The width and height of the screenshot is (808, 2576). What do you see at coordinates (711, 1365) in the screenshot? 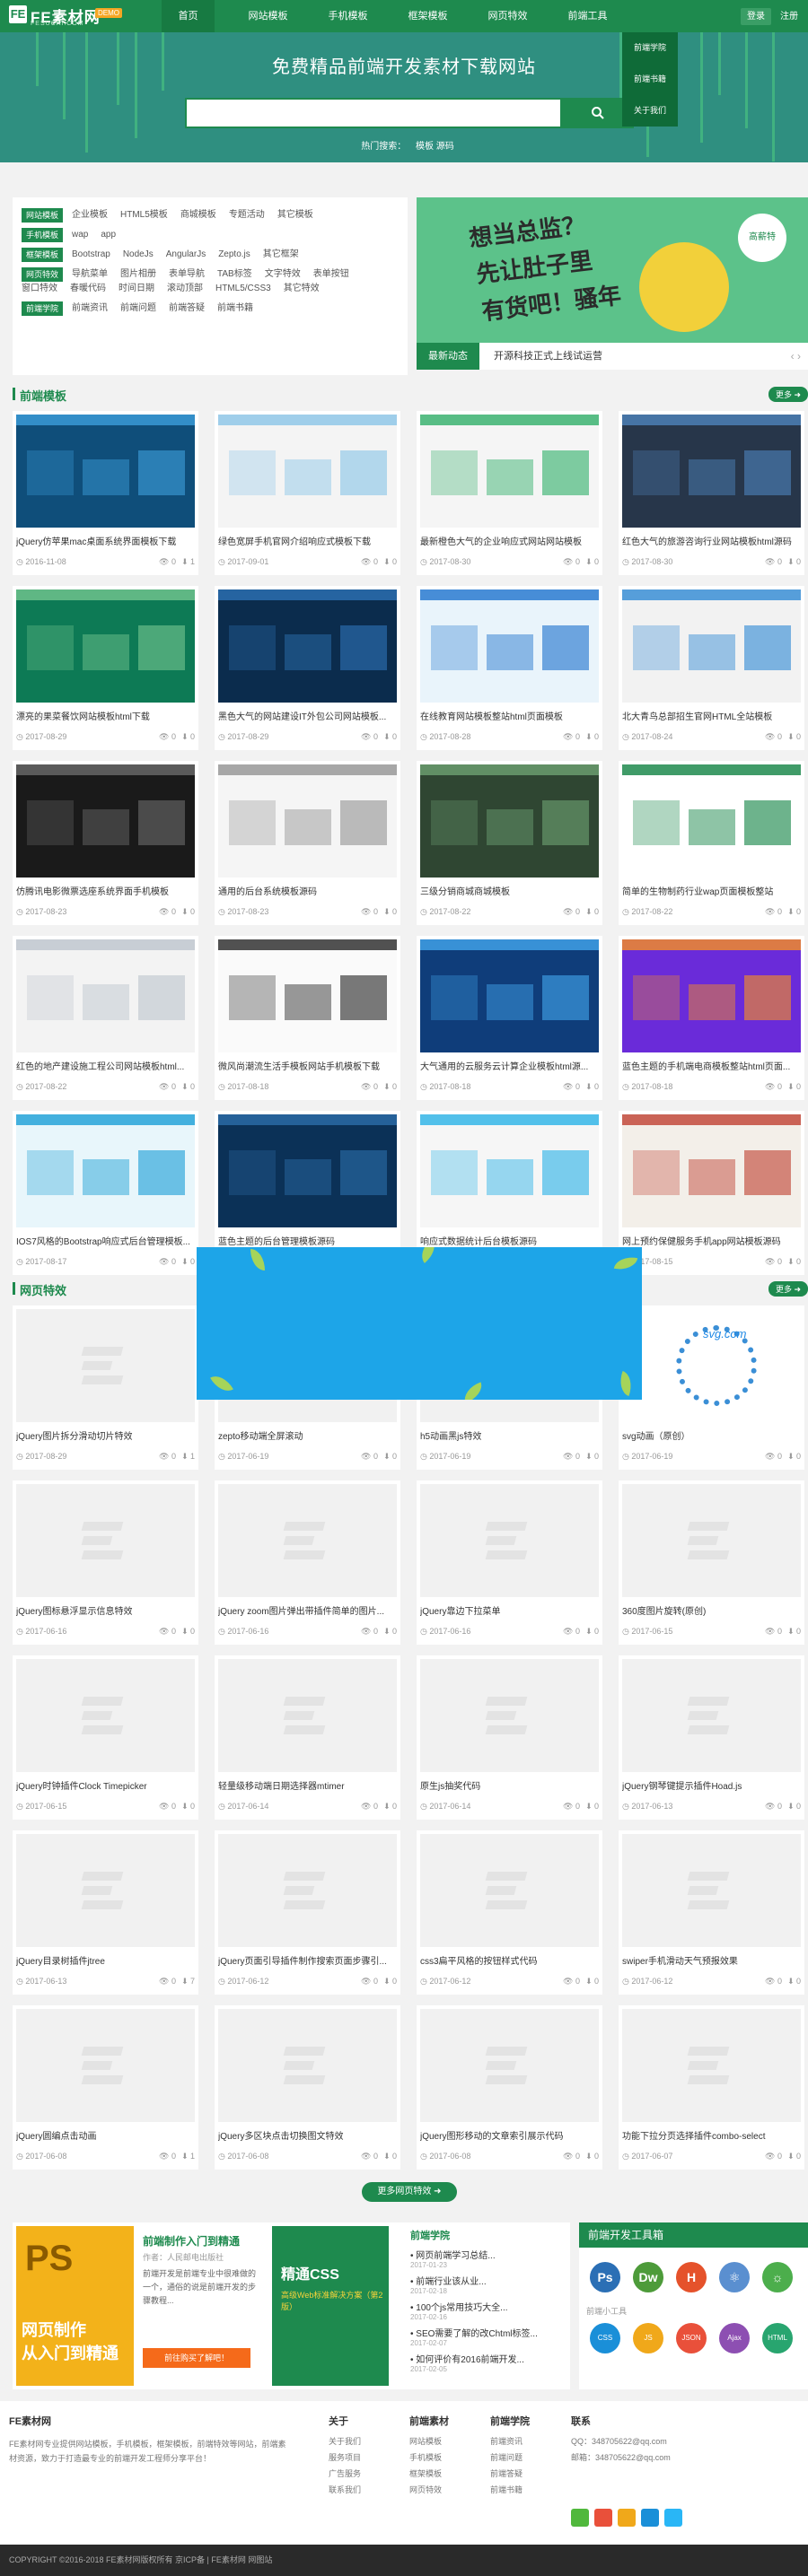
I see `effect-thumbnail: svg.com` at bounding box center [711, 1365].